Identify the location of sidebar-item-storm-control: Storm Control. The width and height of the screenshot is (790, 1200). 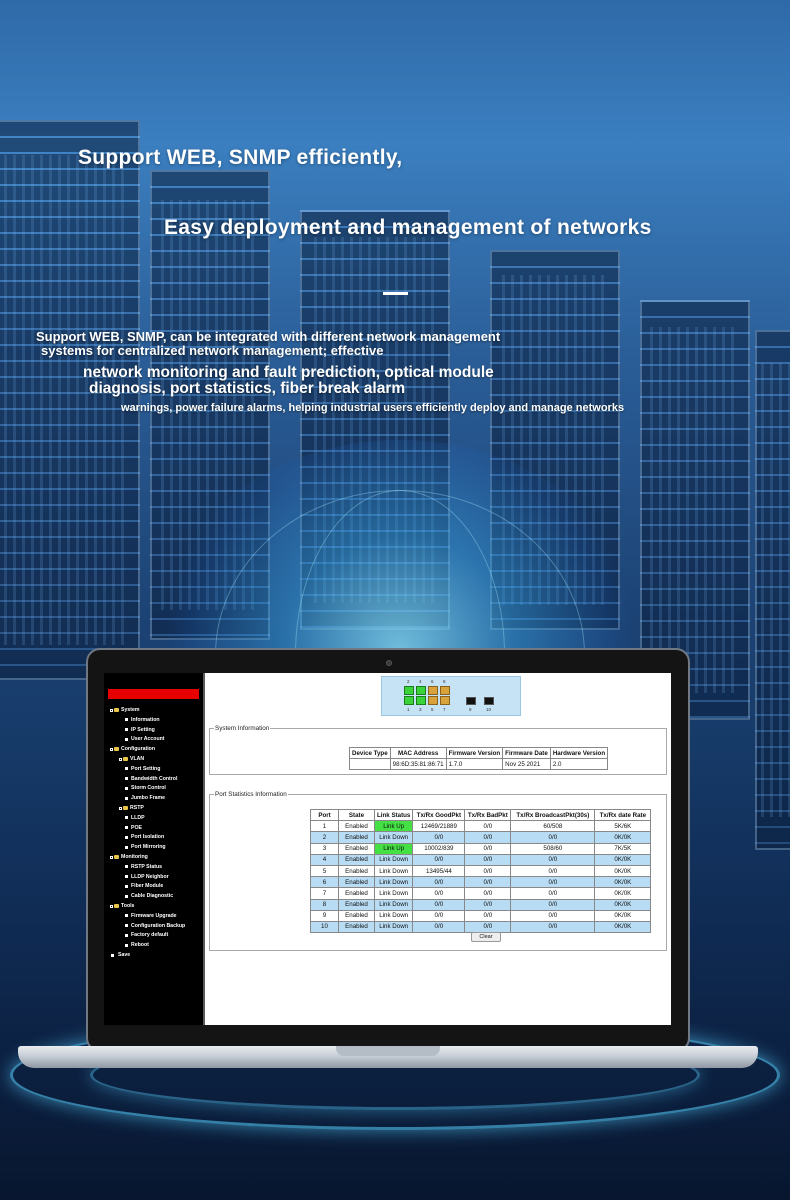
(142, 788).